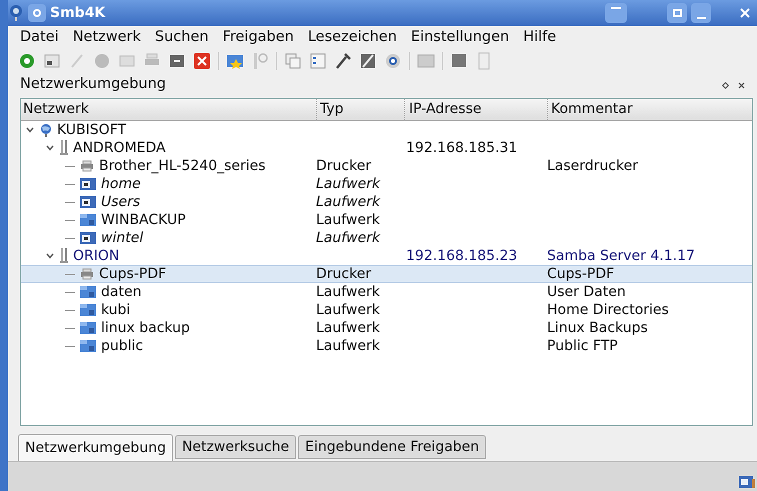 This screenshot has height=491, width=757. Describe the element at coordinates (462, 256) in the screenshot. I see `ip-address: 192.168.185.23` at that location.